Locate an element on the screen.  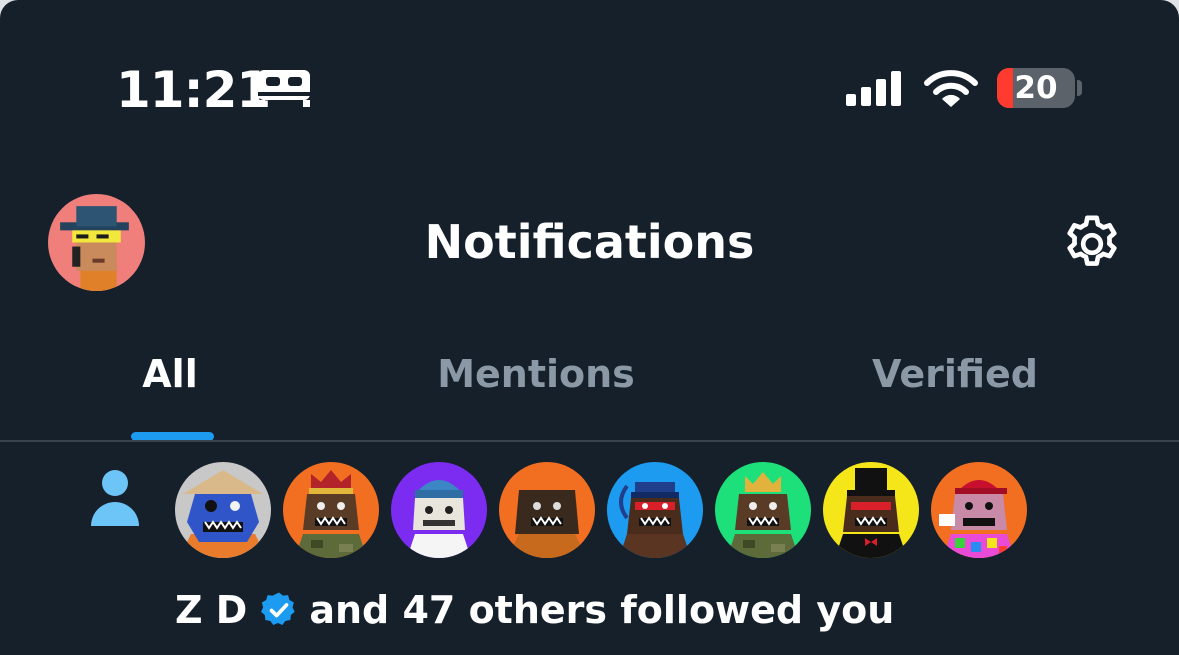
battery-percentage: 20 is located at coordinates (1036, 88).